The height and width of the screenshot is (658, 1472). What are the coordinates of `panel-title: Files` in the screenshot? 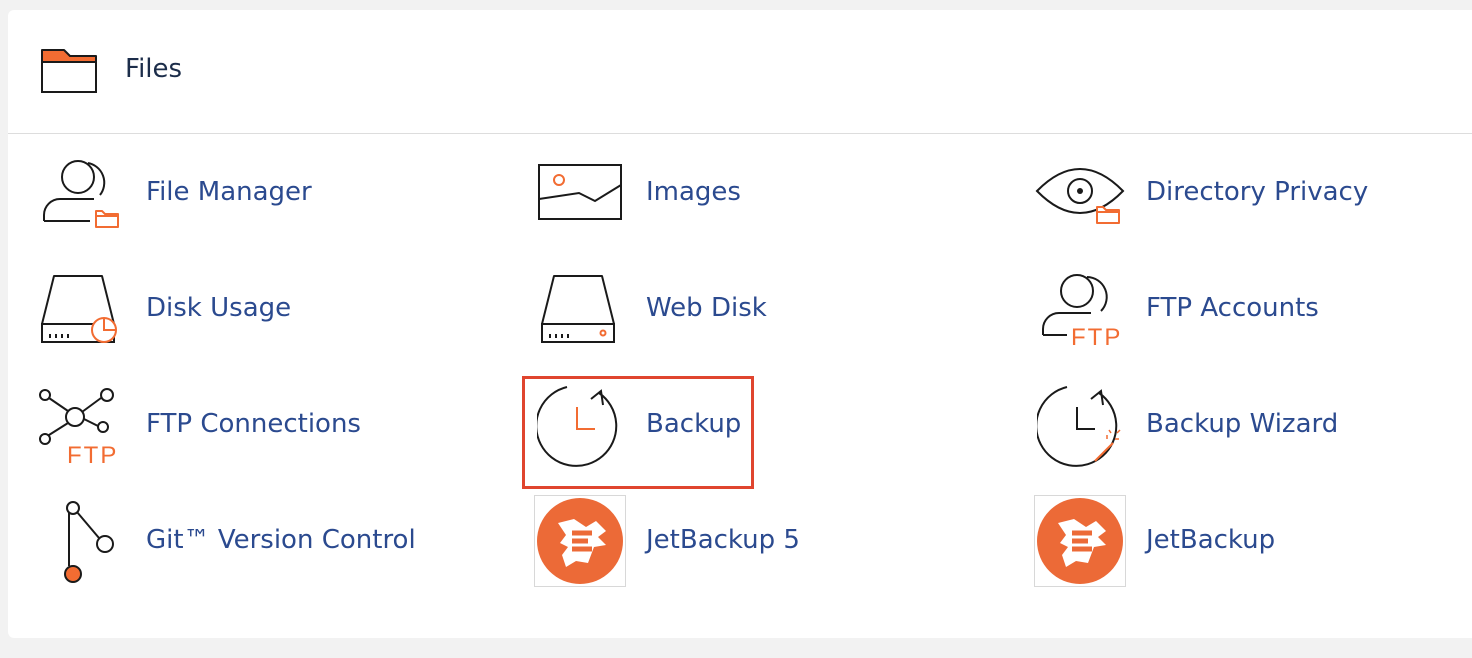 It's located at (154, 69).